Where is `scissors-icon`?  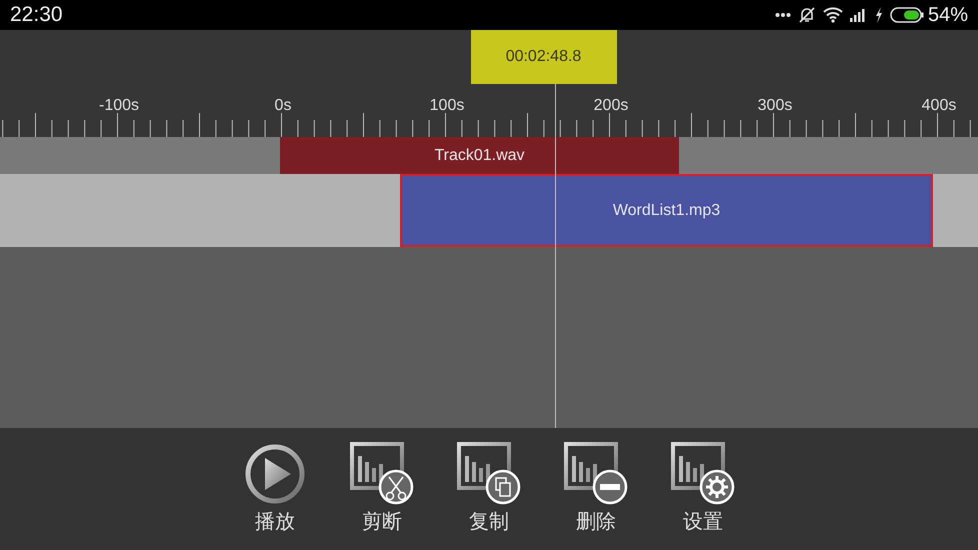 scissors-icon is located at coordinates (382, 474).